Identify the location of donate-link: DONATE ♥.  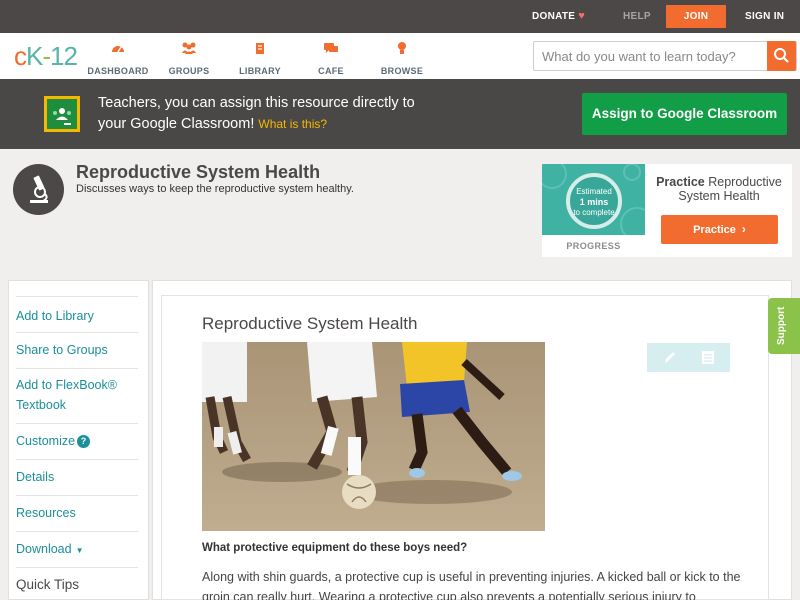
(558, 16).